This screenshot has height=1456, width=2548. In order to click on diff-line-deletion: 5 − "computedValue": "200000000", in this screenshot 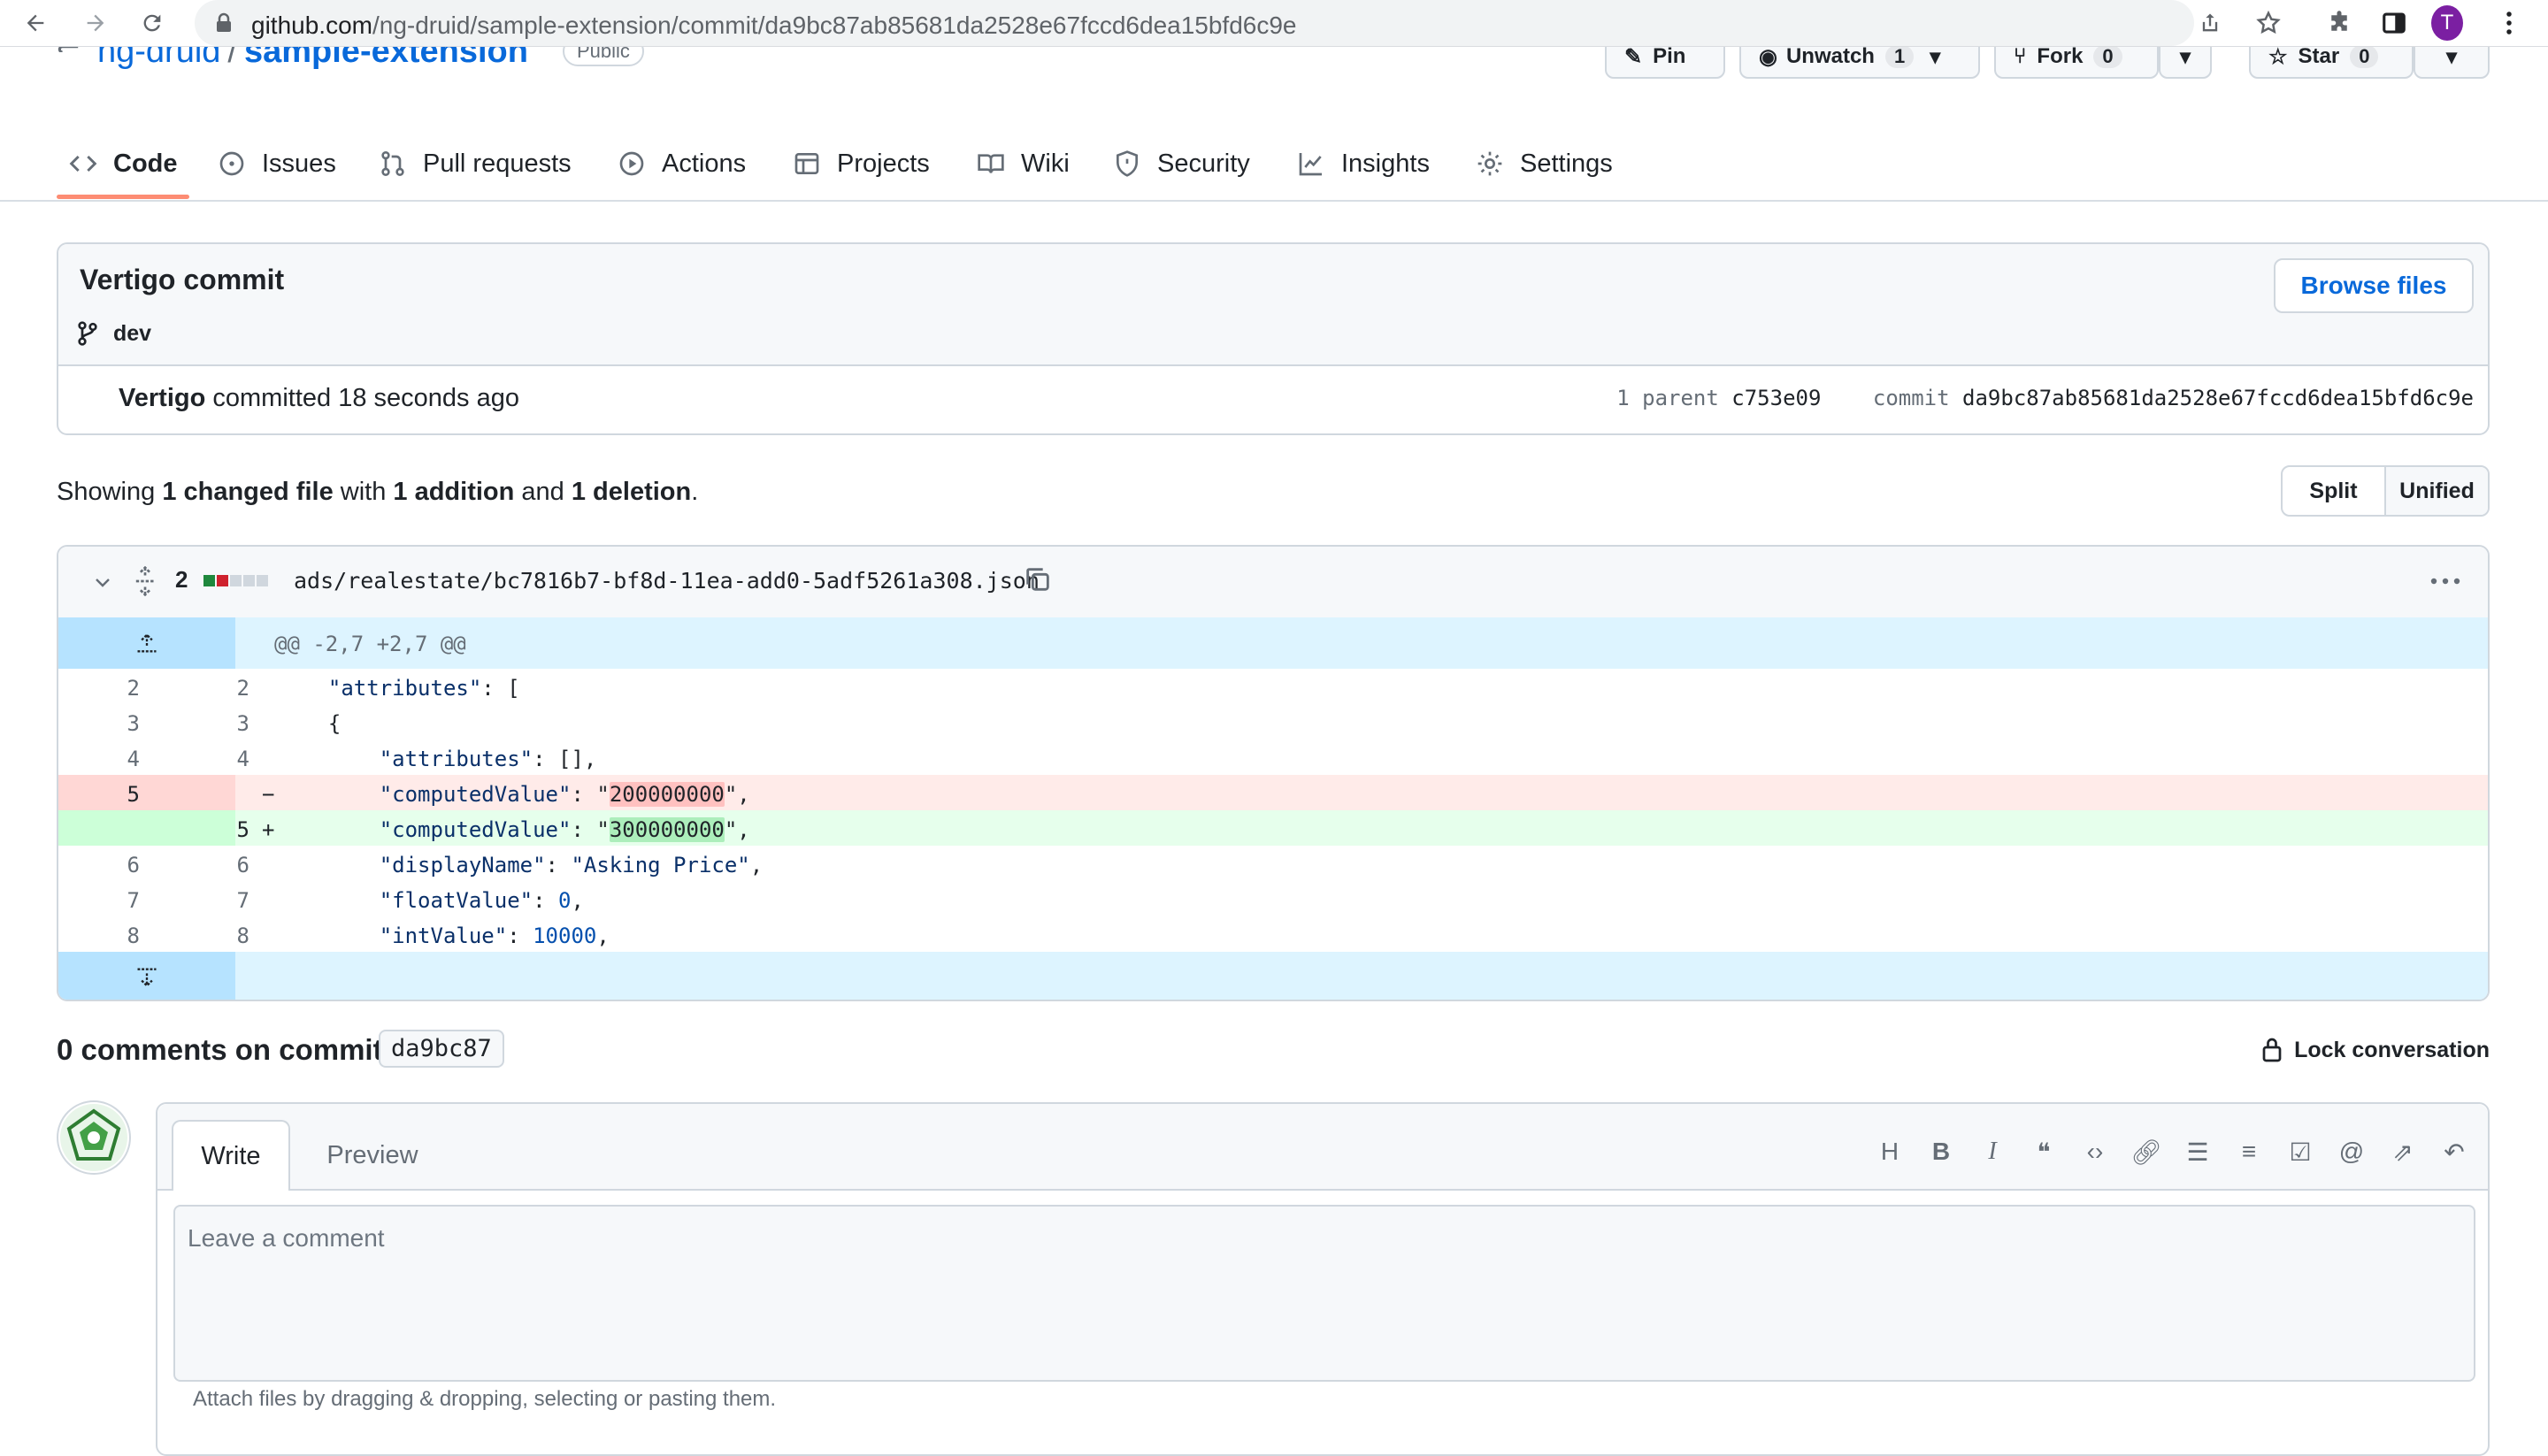, I will do `click(1273, 792)`.